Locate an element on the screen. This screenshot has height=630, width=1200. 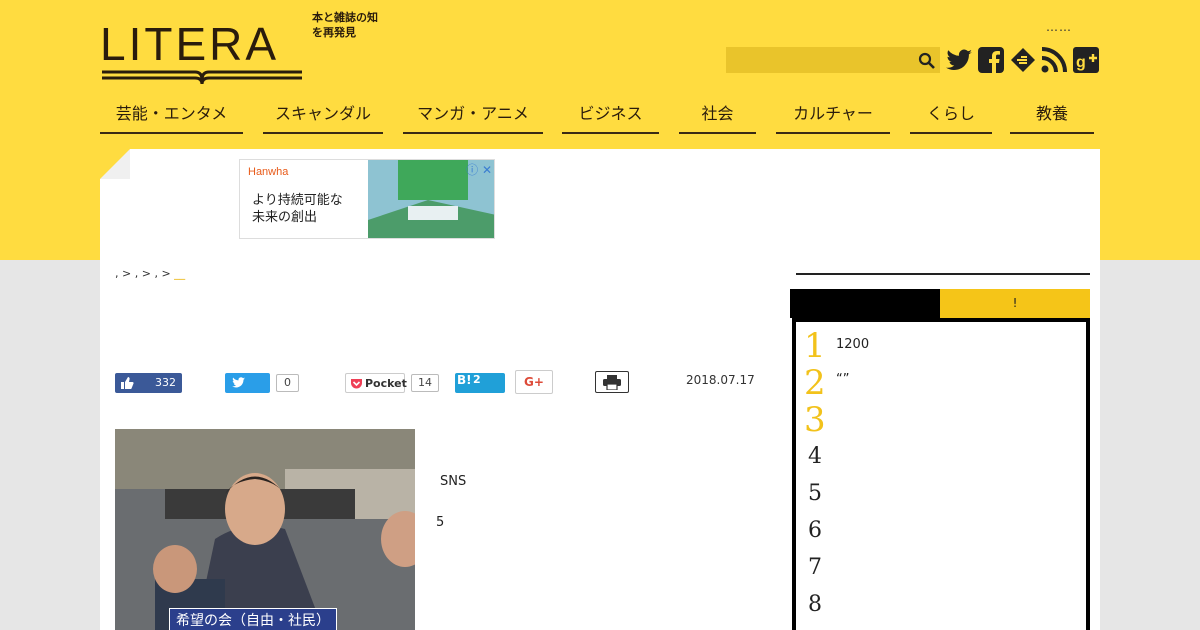
rss-icon is located at coordinates (1054, 60).